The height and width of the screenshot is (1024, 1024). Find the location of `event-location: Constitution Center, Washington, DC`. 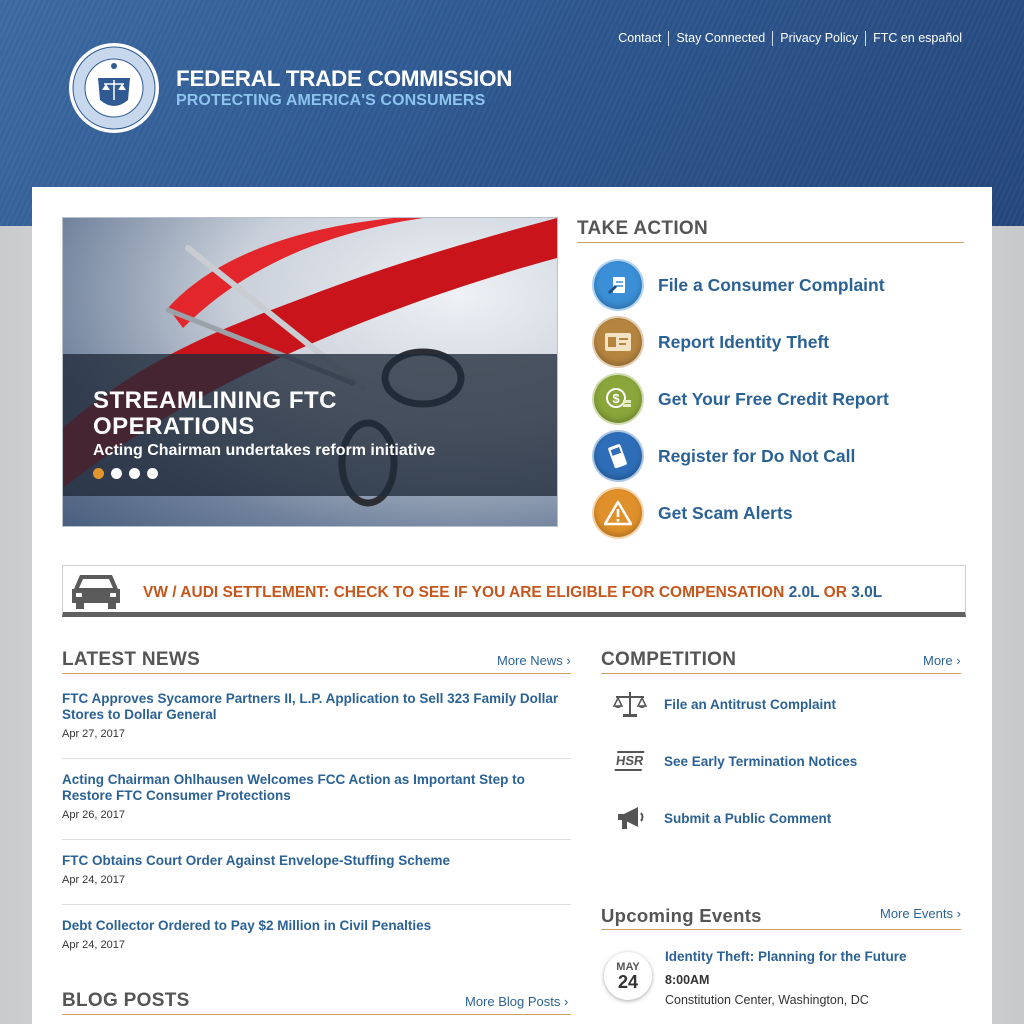

event-location: Constitution Center, Washington, DC is located at coordinates (767, 1000).